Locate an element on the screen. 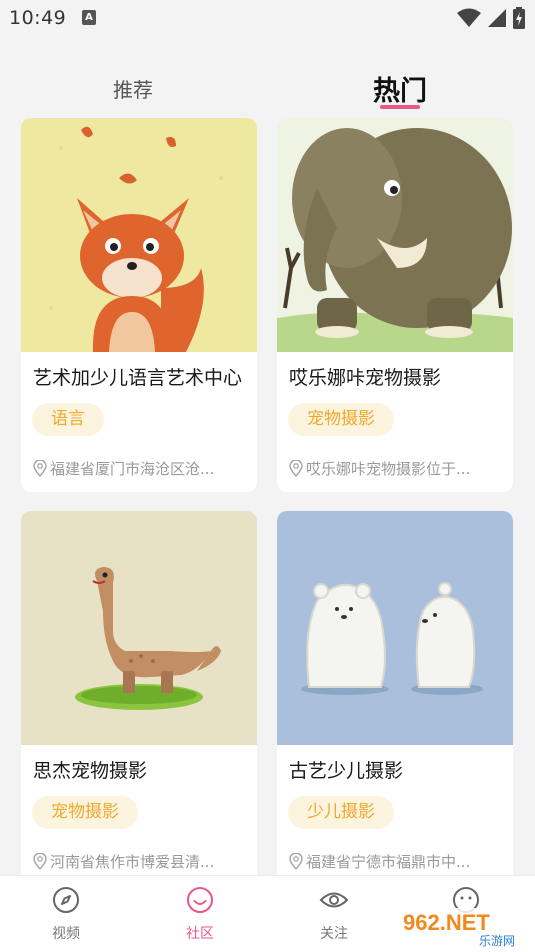 This screenshot has width=535, height=952. card-tag: 少儿摄影 is located at coordinates (341, 812).